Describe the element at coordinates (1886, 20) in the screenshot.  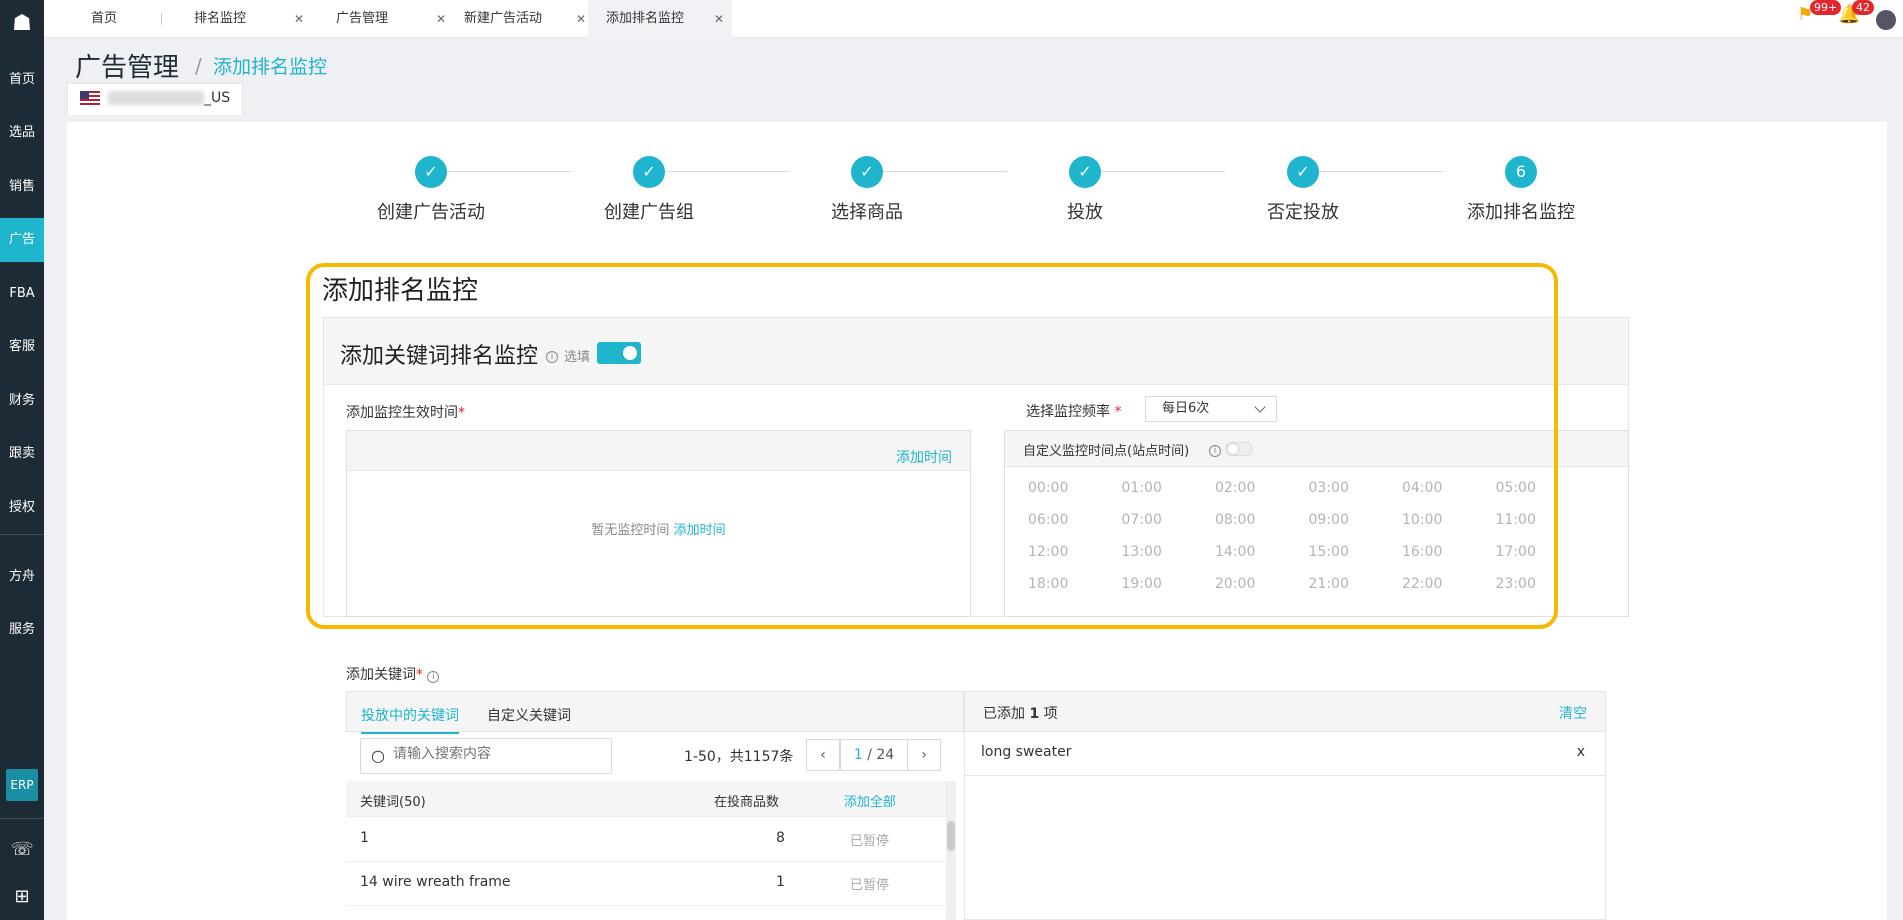
I see `avatar` at that location.